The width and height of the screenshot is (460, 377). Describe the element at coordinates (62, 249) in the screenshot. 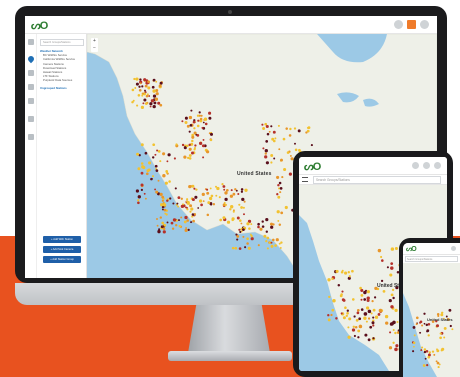

I see `add-smoke-camera-button: + Add Smk Camera` at that location.